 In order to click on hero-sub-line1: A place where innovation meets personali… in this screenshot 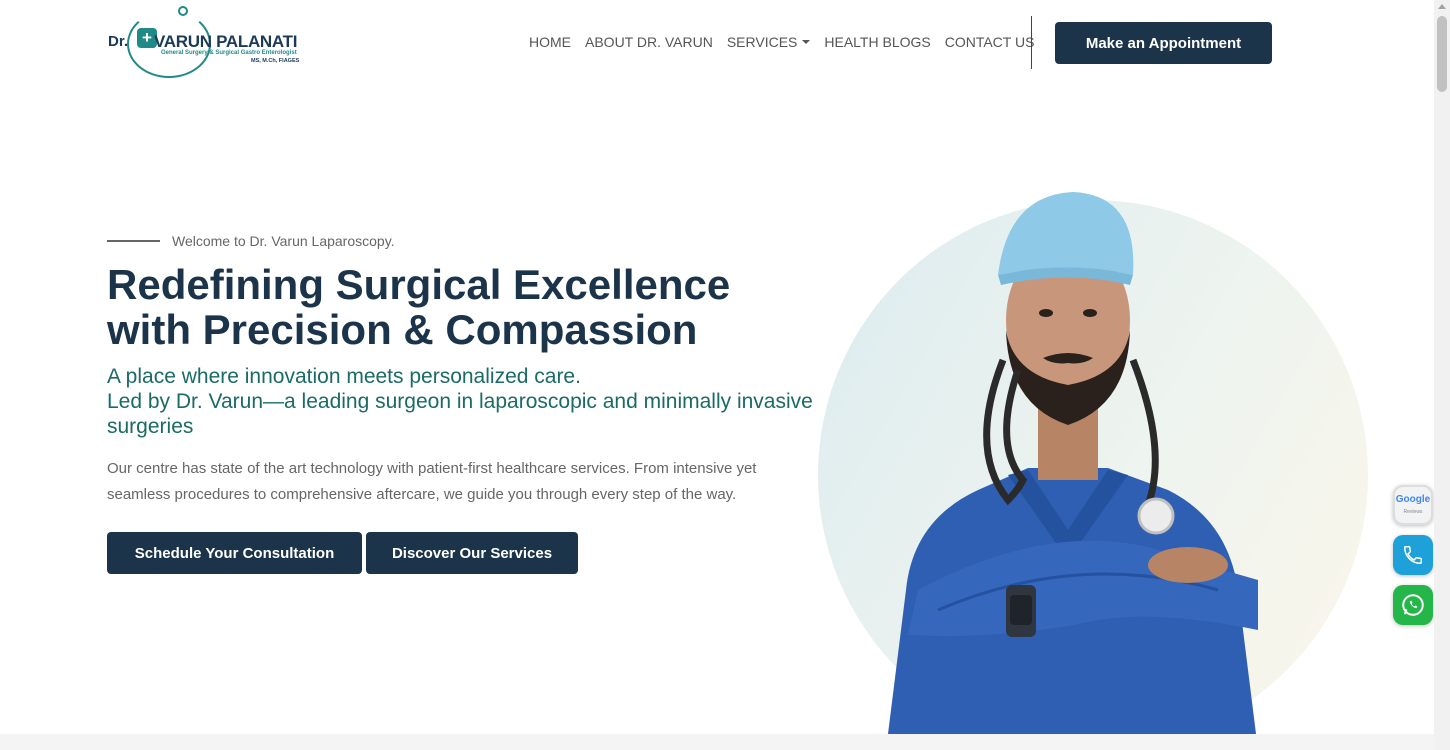, I will do `click(344, 376)`.